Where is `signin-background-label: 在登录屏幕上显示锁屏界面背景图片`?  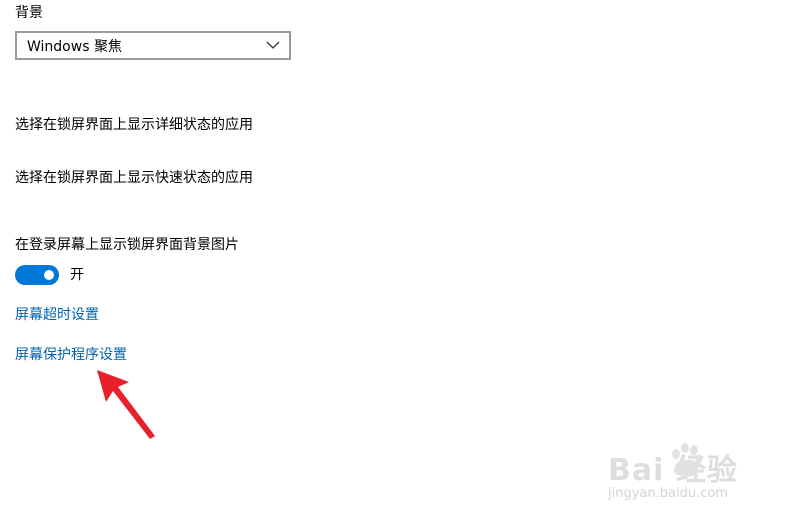
signin-background-label: 在登录屏幕上显示锁屏界面背景图片 is located at coordinates (127, 245).